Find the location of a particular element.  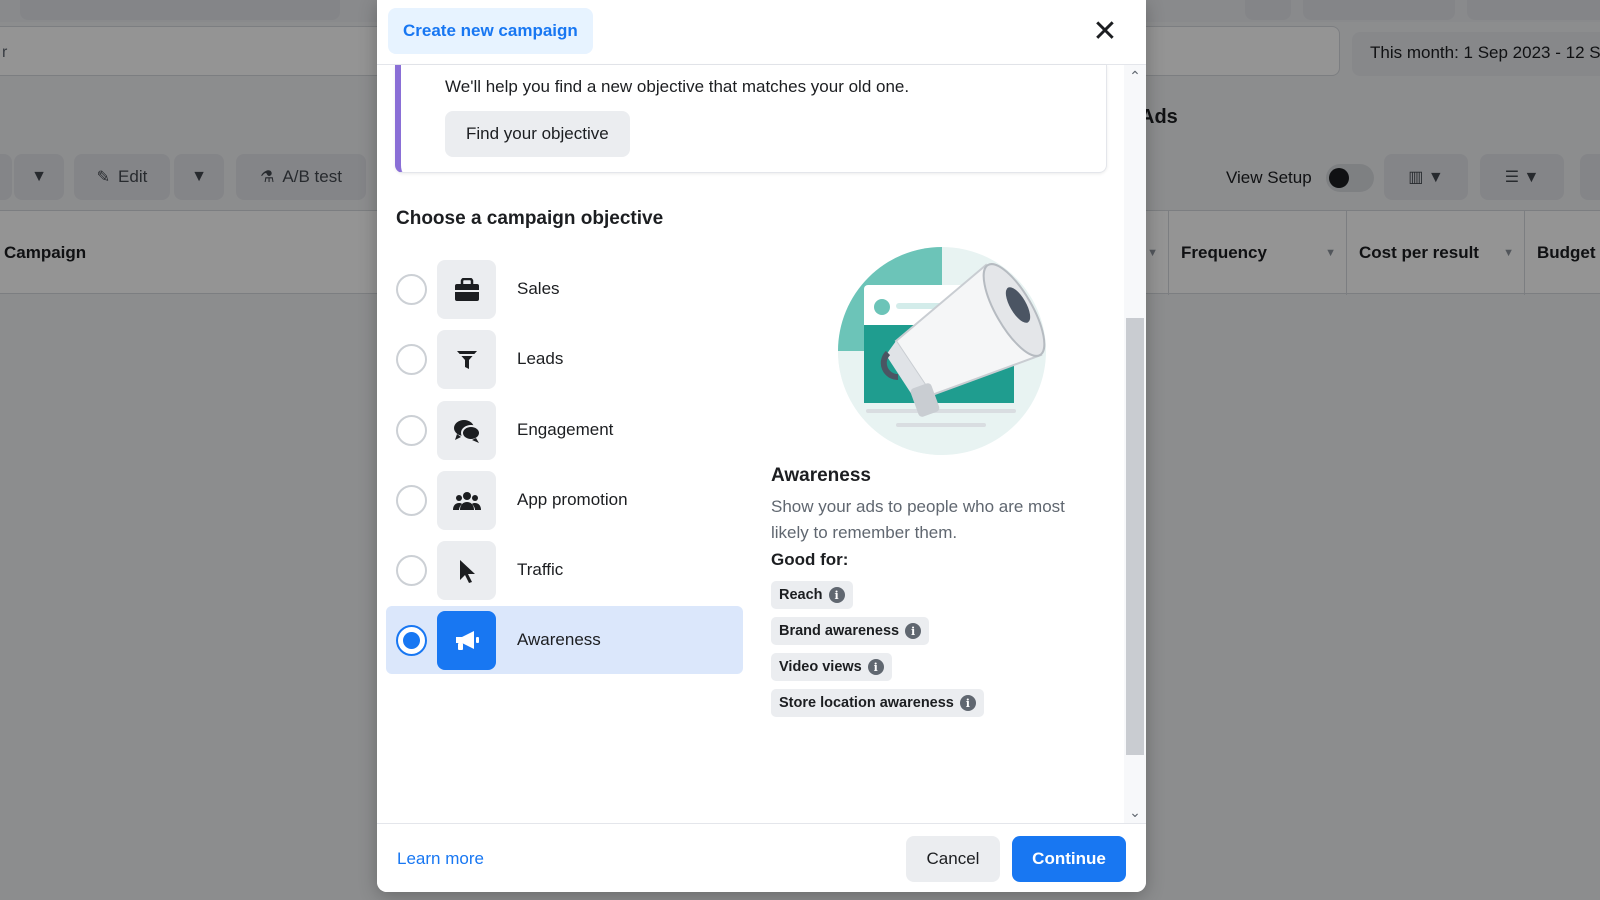

tag-video-views: Video views i is located at coordinates (831, 667).